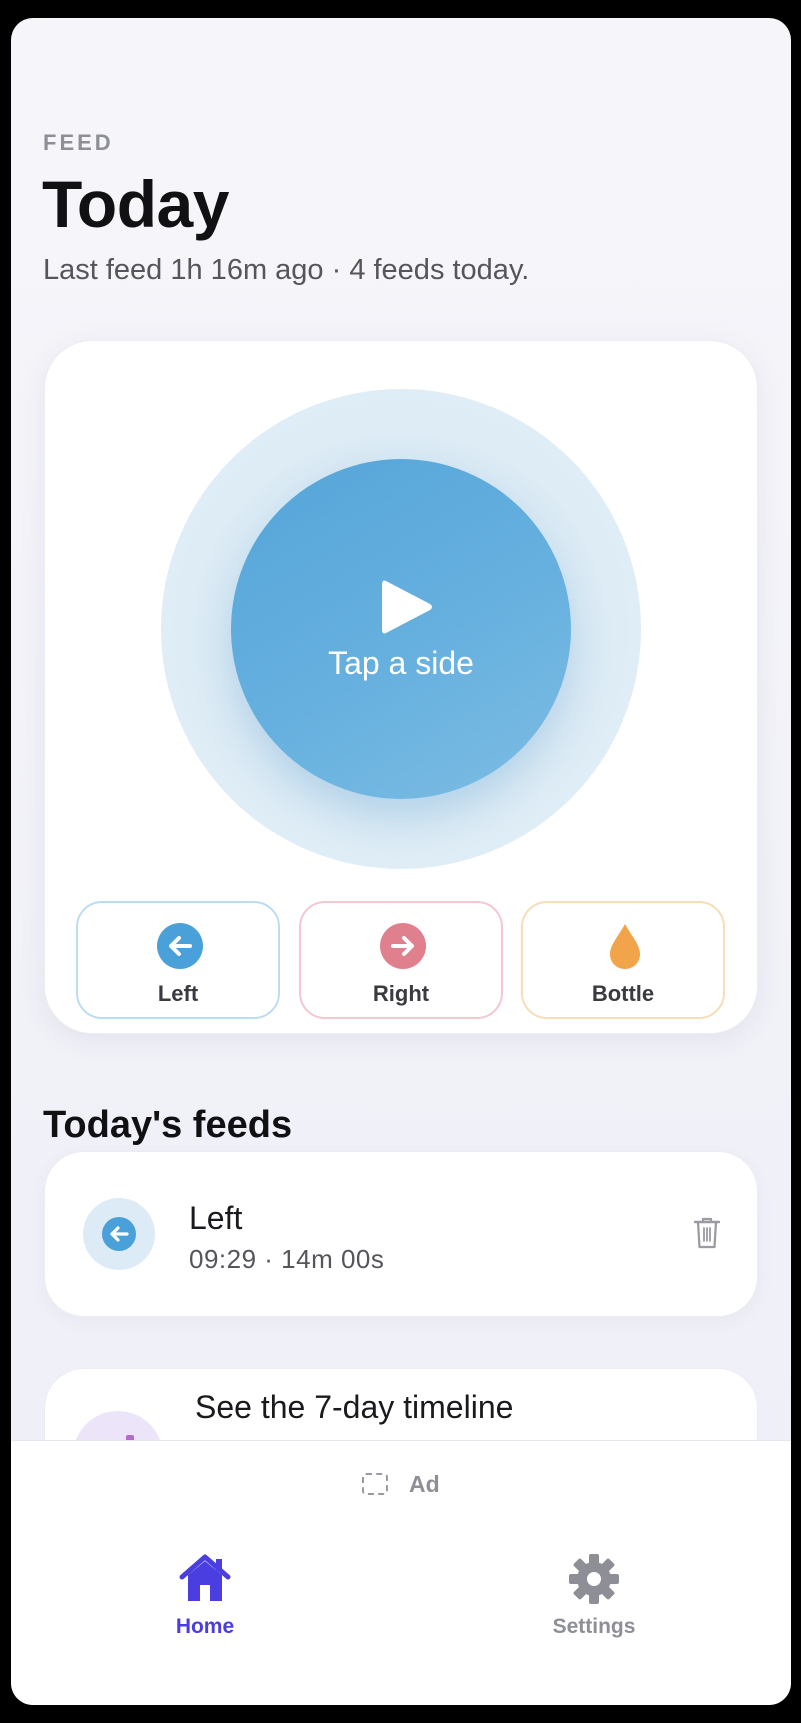  I want to click on feed-time-duration: 09:29 · 14m 00s, so click(287, 1259).